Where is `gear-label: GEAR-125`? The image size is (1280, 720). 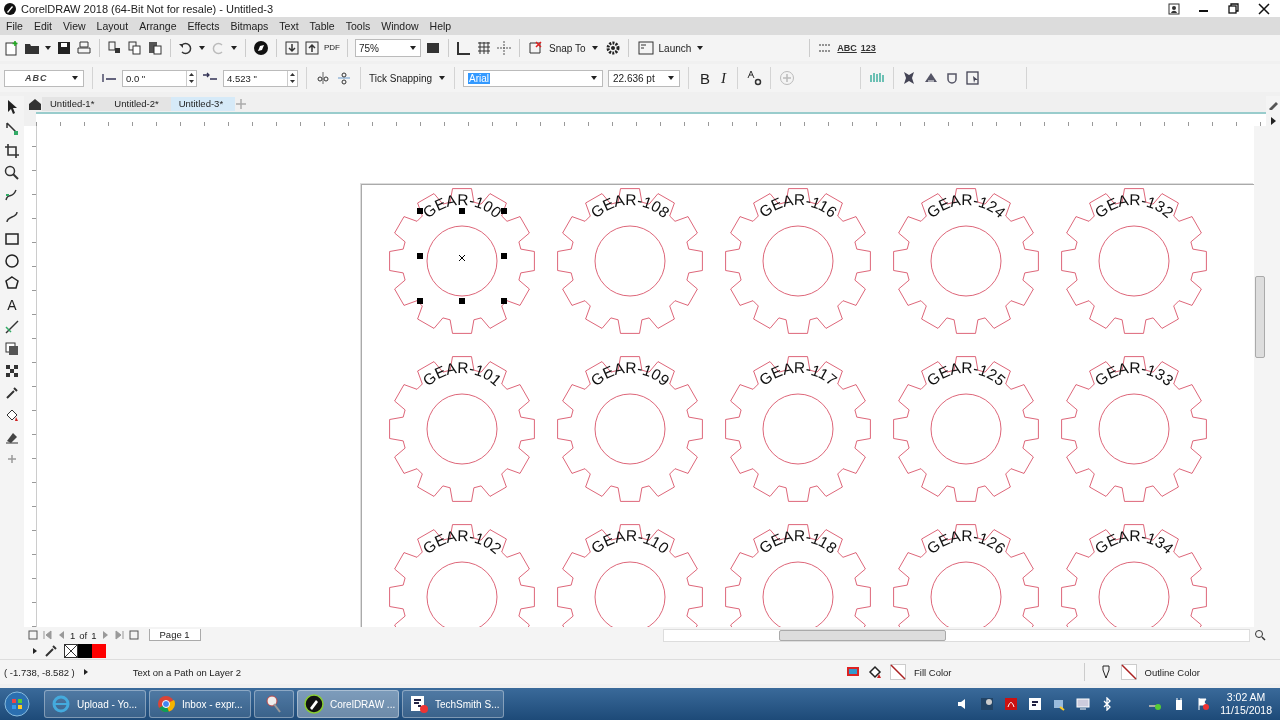 gear-label: GEAR-125 is located at coordinates (966, 374).